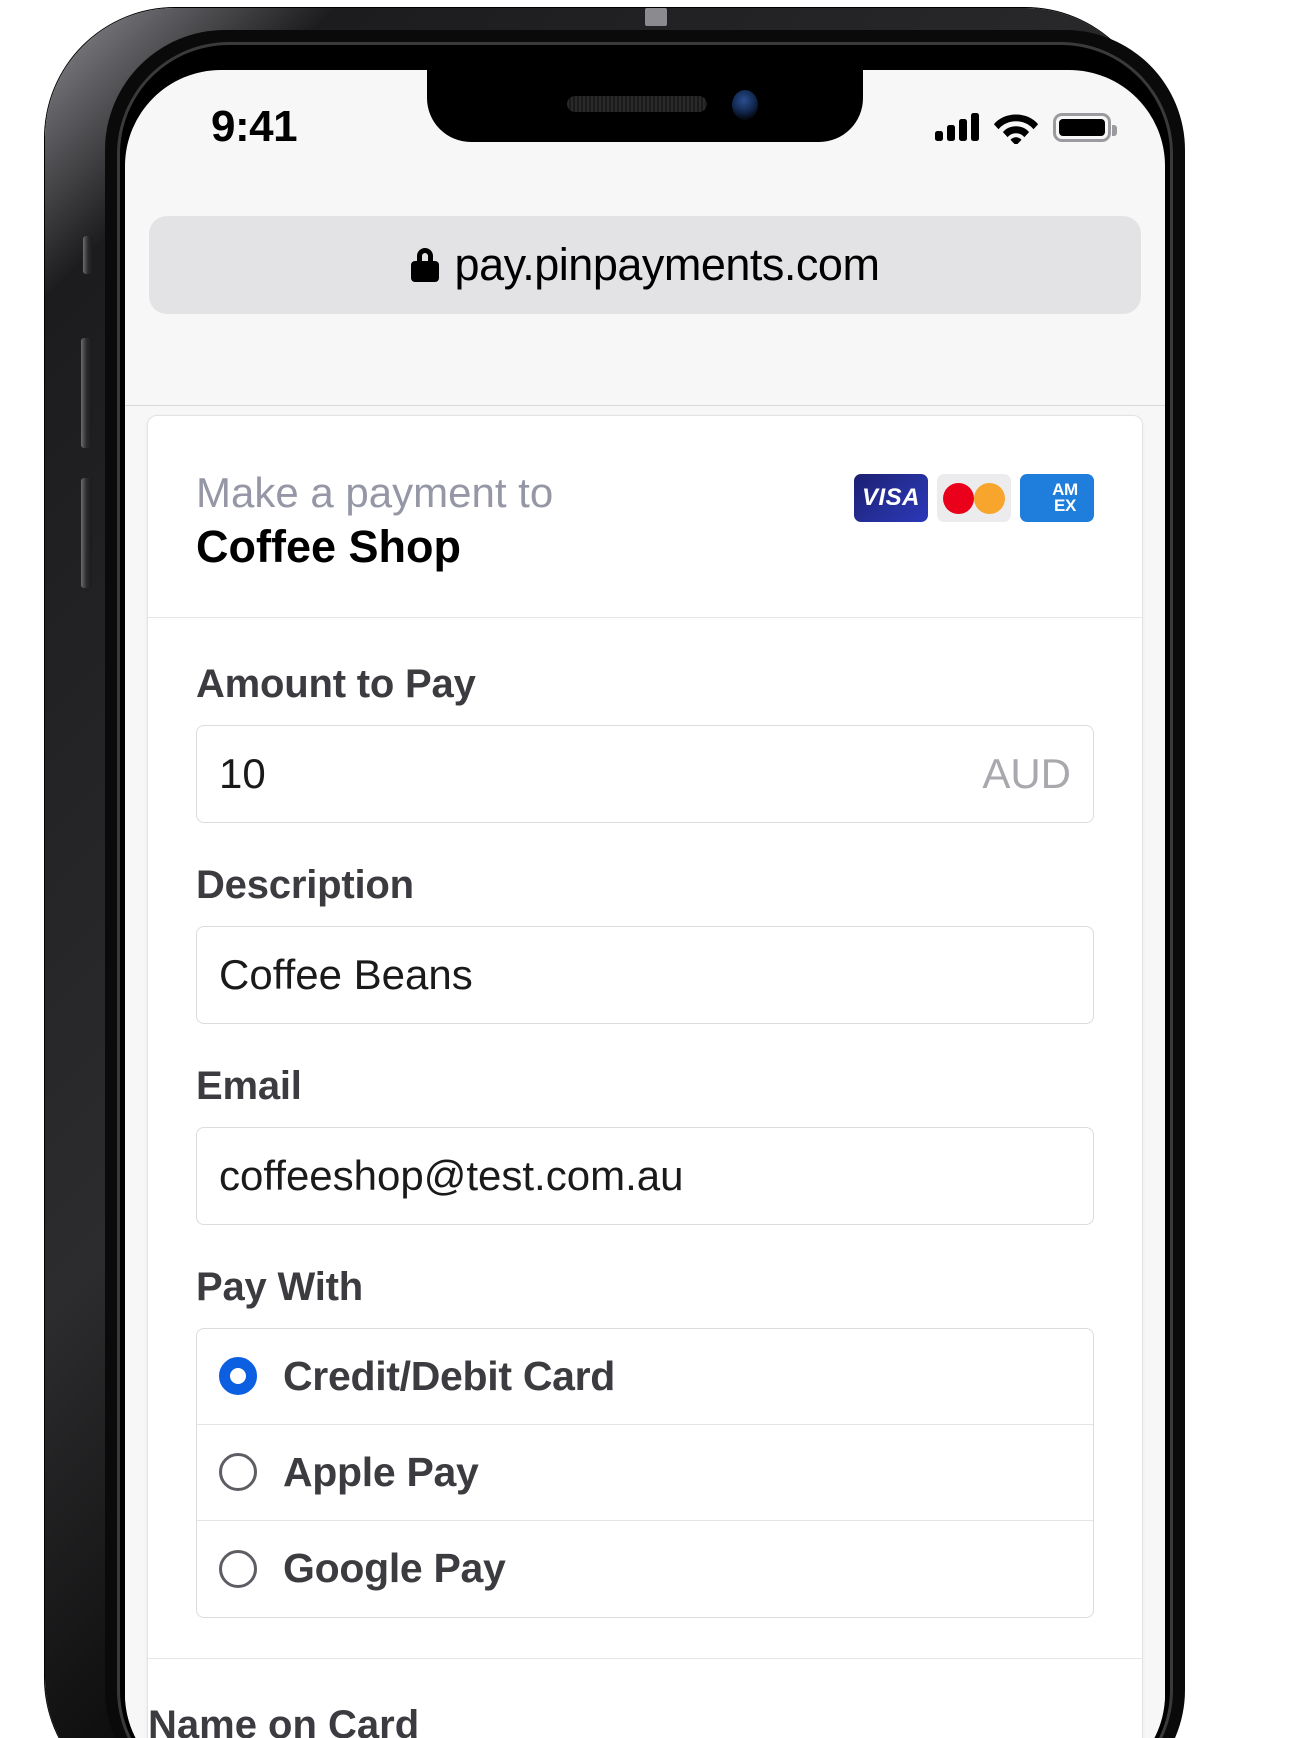  What do you see at coordinates (645, 1569) in the screenshot?
I see `payment-method-option-google-pay: Google Pay` at bounding box center [645, 1569].